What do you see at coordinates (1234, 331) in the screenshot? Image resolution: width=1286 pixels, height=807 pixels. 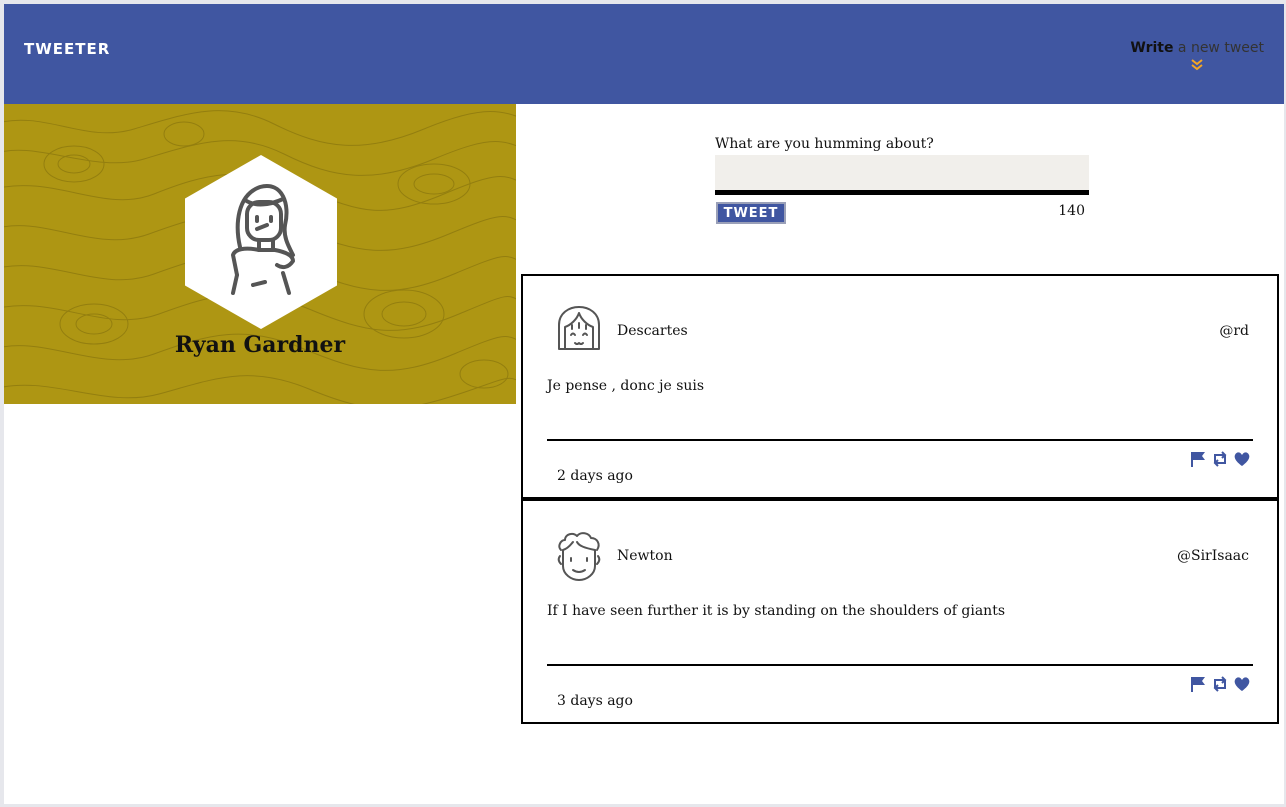 I see `tweet-author-handle: @rd` at bounding box center [1234, 331].